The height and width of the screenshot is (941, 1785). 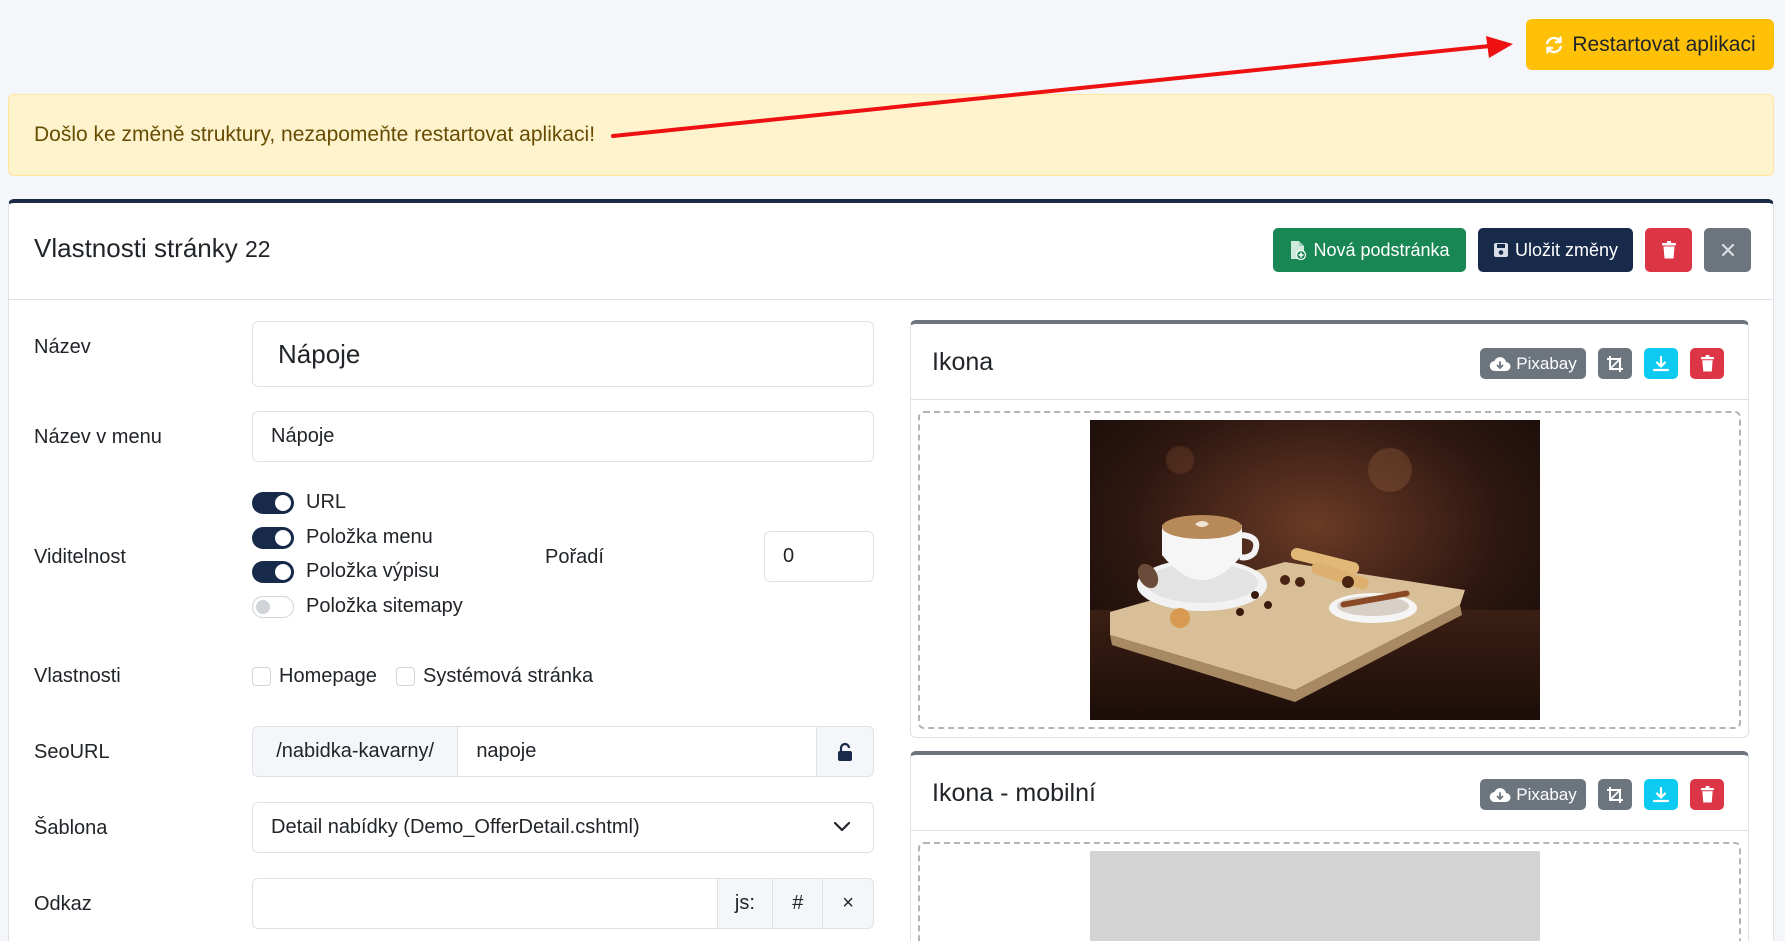 I want to click on delete-page-button, so click(x=1668, y=250).